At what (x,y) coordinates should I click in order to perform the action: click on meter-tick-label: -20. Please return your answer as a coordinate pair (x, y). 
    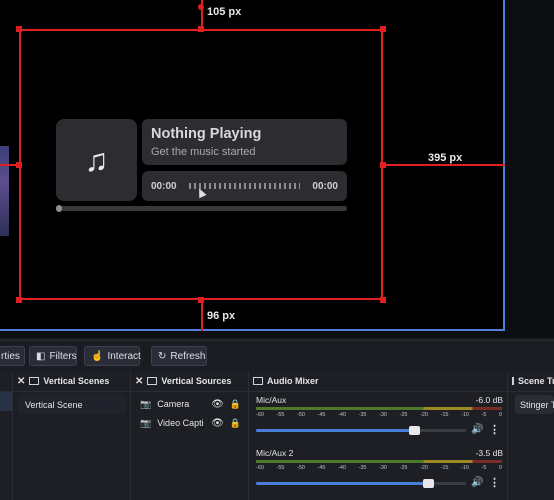
    Looking at the image, I should click on (424, 415).